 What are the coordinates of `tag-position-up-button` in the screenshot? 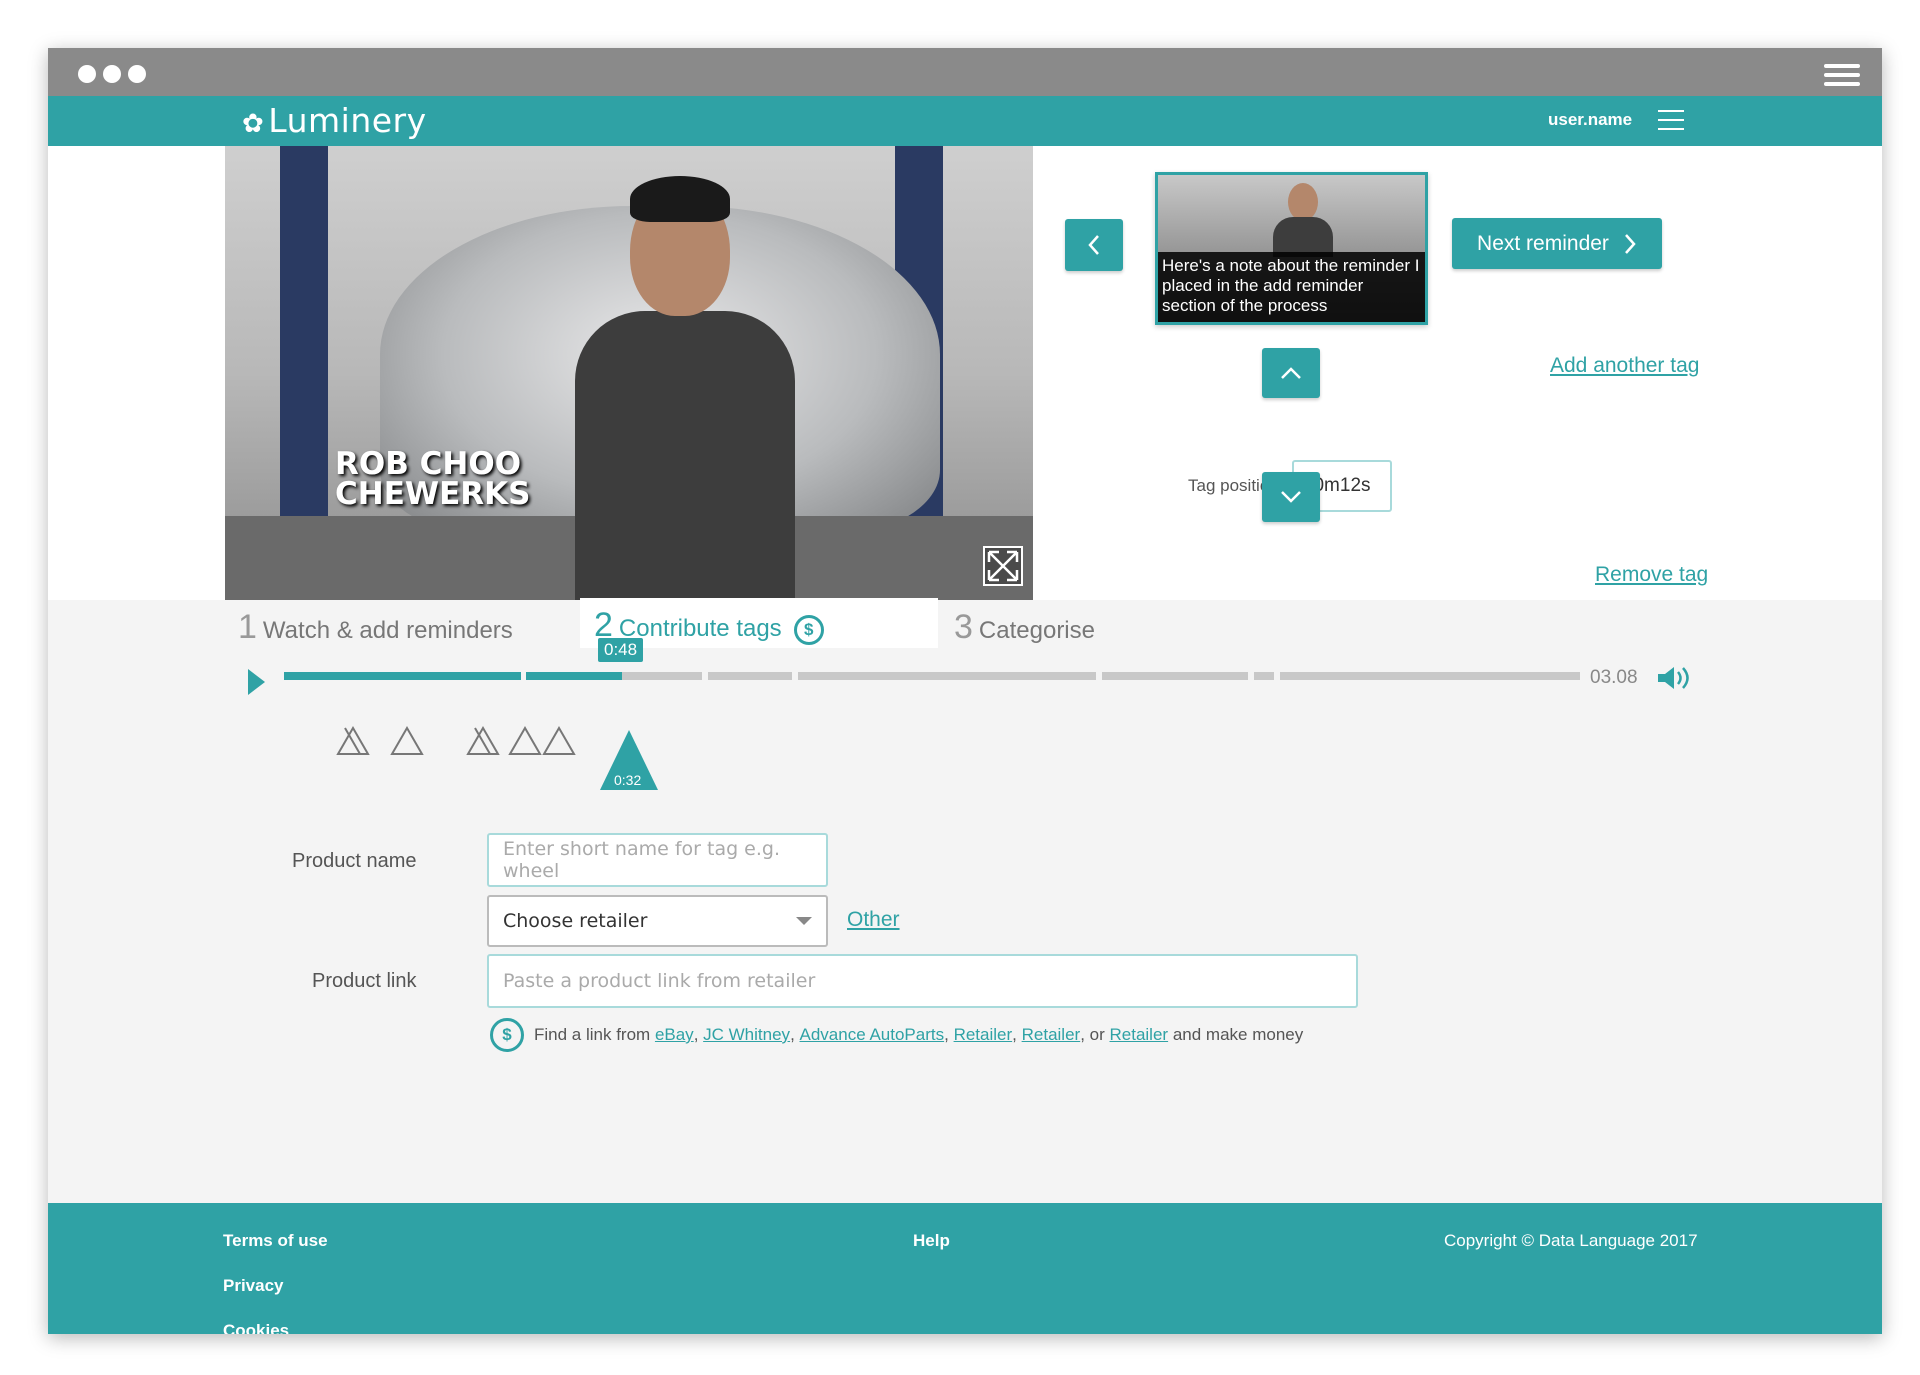 It's located at (1291, 373).